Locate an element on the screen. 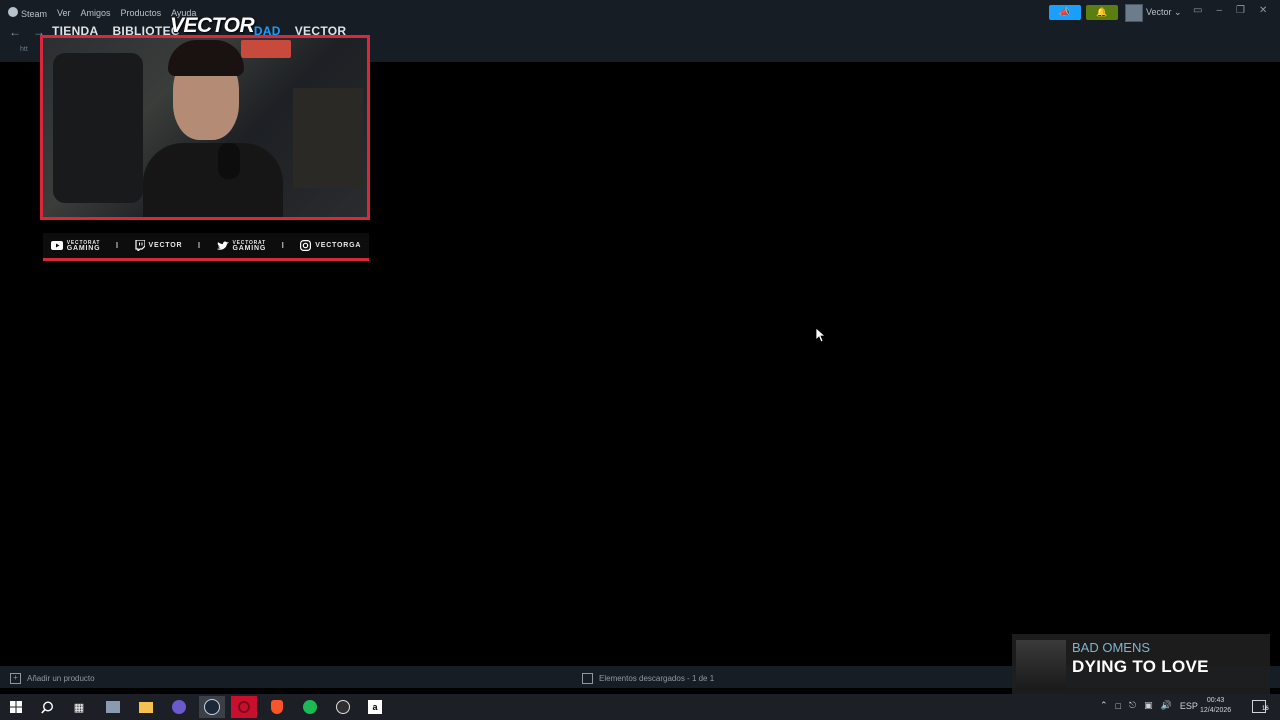 Image resolution: width=1280 pixels, height=720 pixels. obs-icon is located at coordinates (343, 707).